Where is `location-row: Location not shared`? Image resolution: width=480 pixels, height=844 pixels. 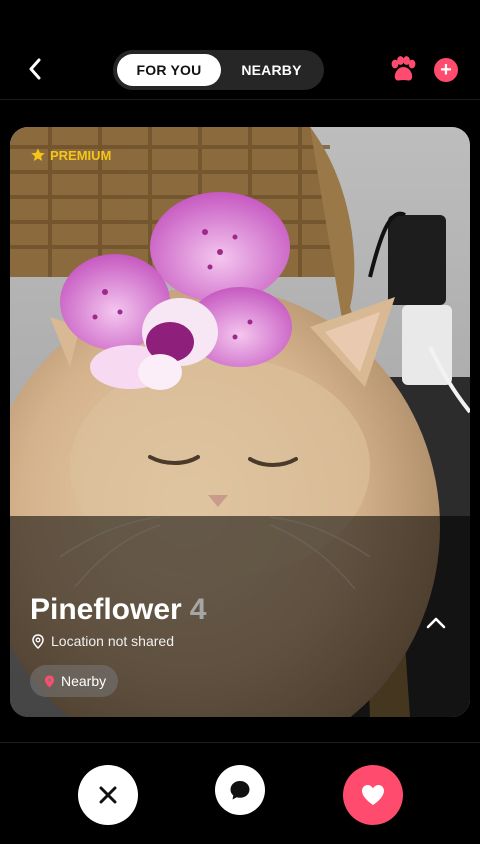
location-row: Location not shared is located at coordinates (103, 641).